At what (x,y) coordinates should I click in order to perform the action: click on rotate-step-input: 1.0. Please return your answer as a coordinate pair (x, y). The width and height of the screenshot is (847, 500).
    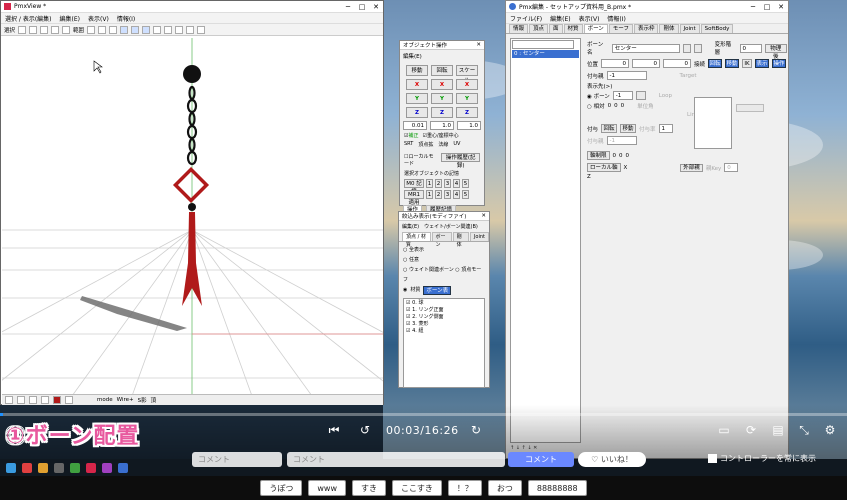
    Looking at the image, I should click on (442, 125).